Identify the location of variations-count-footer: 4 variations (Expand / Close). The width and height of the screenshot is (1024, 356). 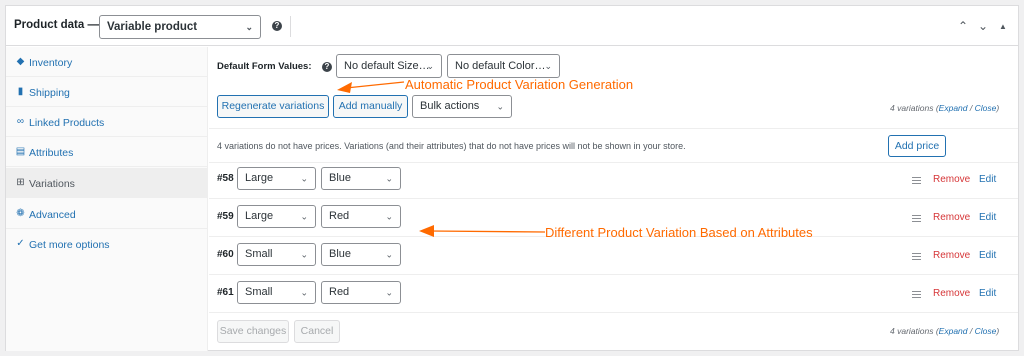
(944, 331).